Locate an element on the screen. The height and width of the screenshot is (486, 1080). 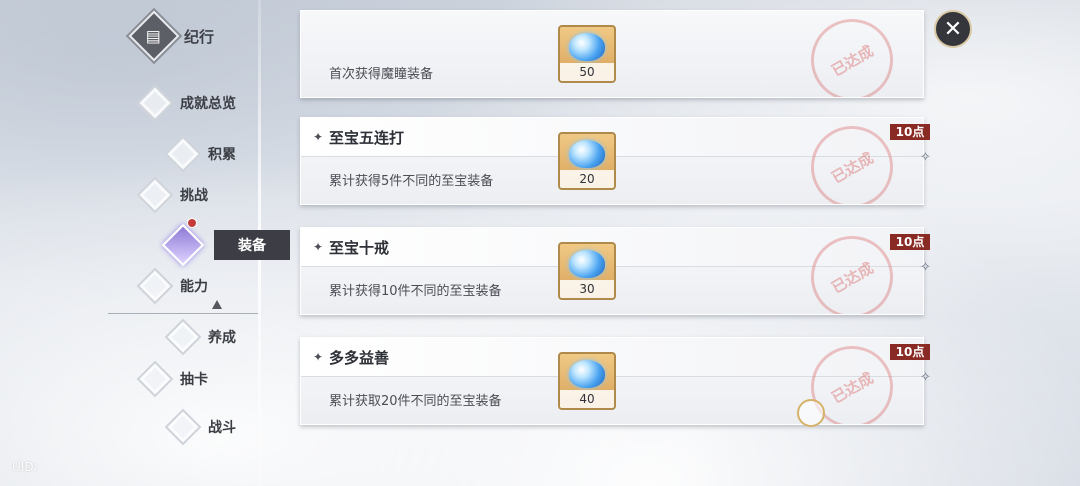
nav-divider is located at coordinates (183, 313).